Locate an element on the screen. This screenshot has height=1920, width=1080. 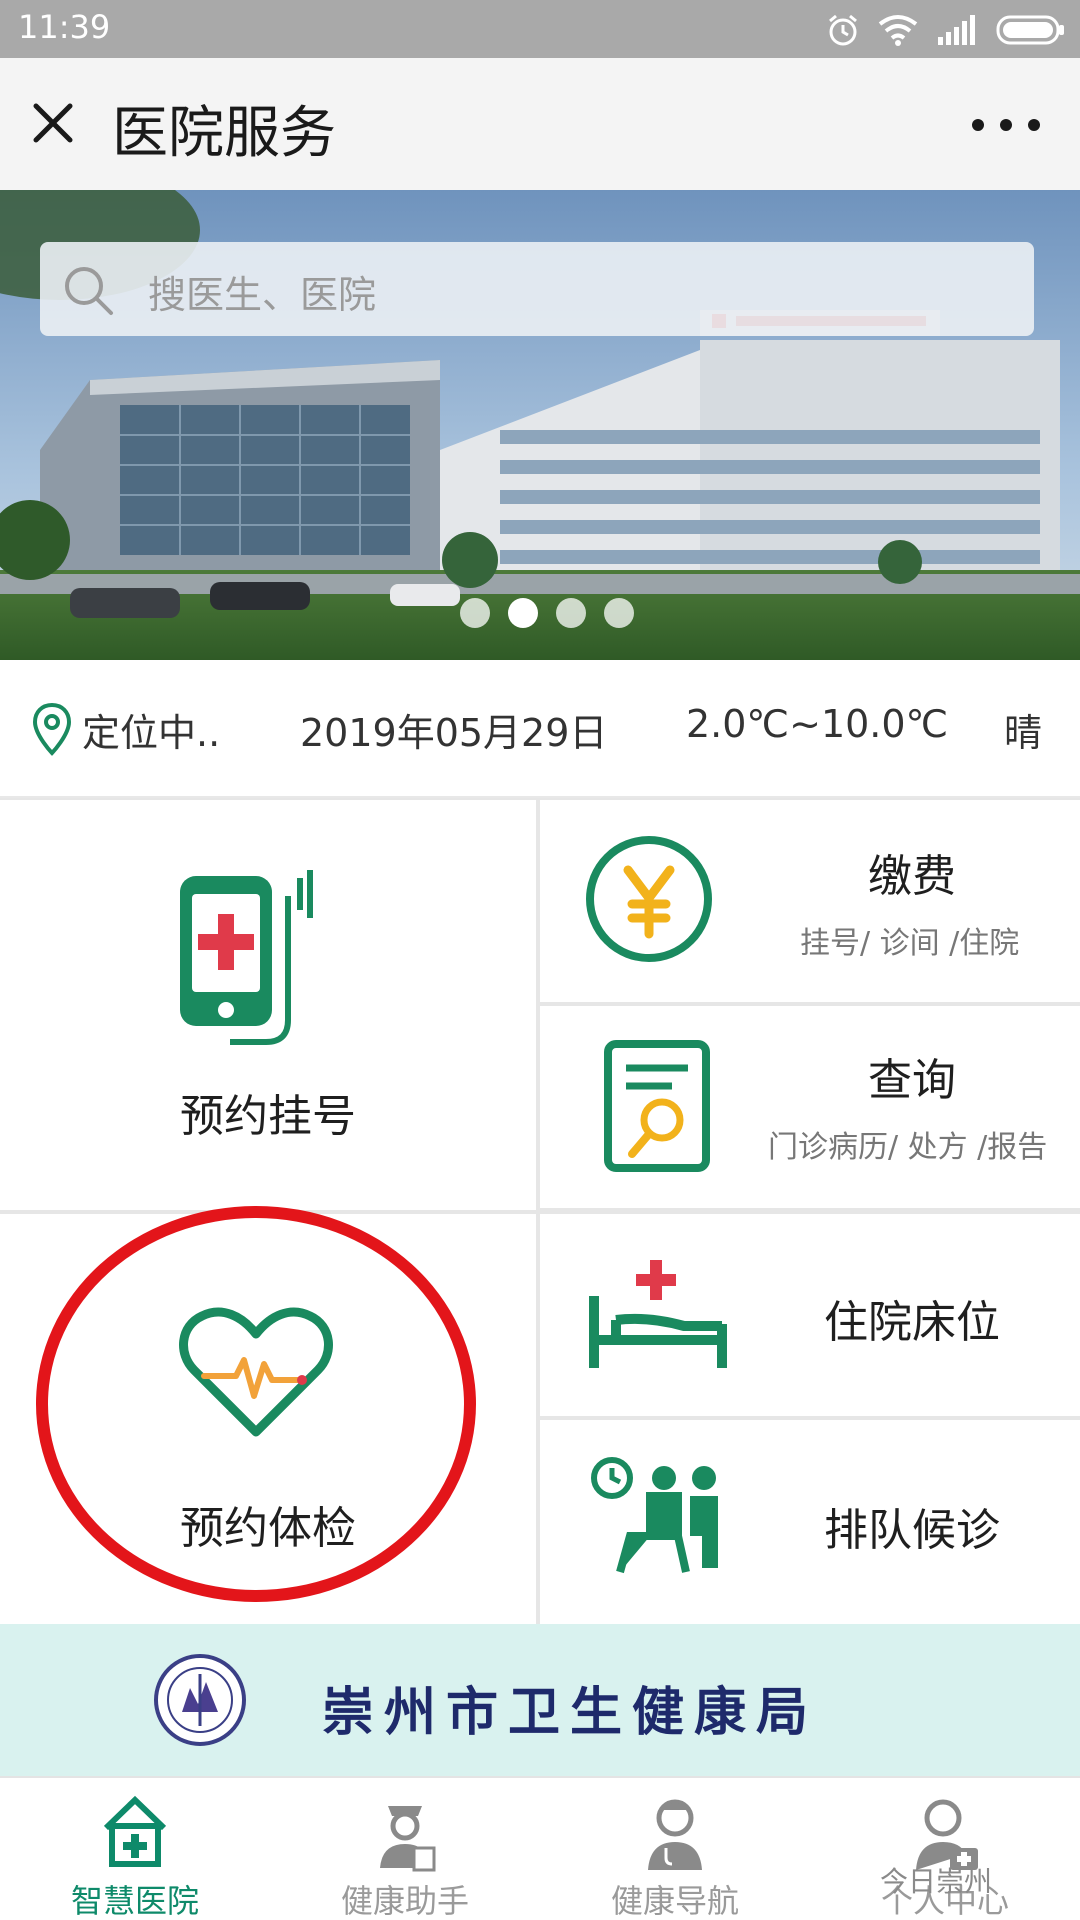
nav-bar: 医院服务 is located at coordinates (540, 124).